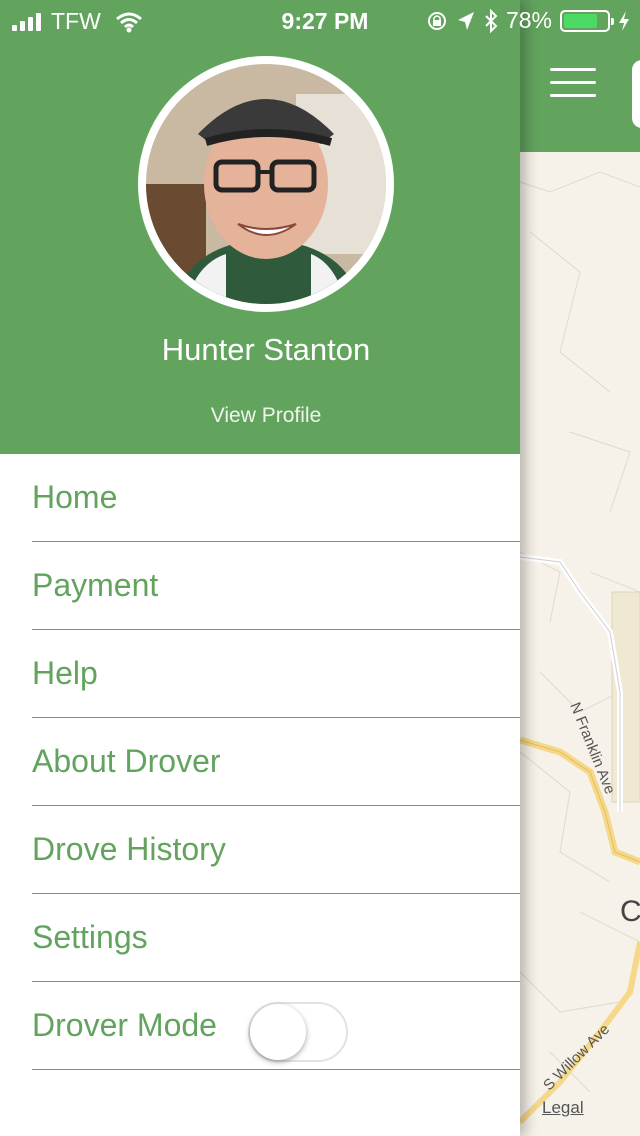 This screenshot has width=640, height=1136. I want to click on search-bar-edge, so click(636, 94).